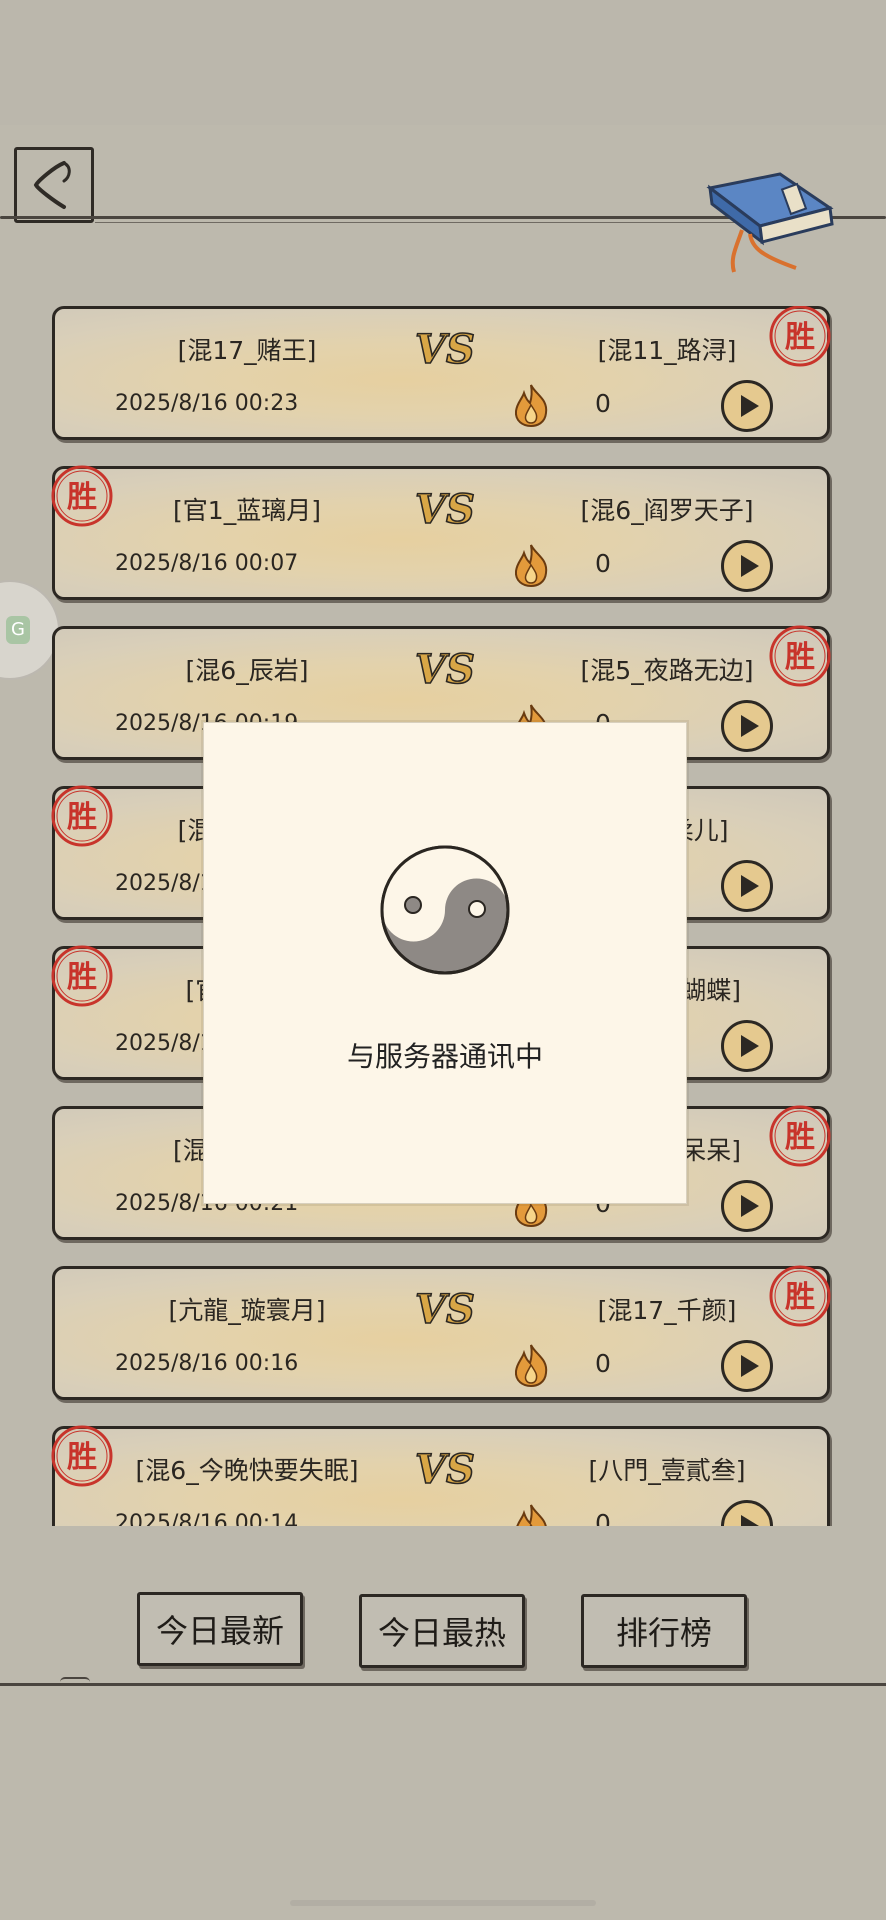 Image resolution: width=886 pixels, height=1920 pixels. I want to click on book-scroll-icon, so click(770, 223).